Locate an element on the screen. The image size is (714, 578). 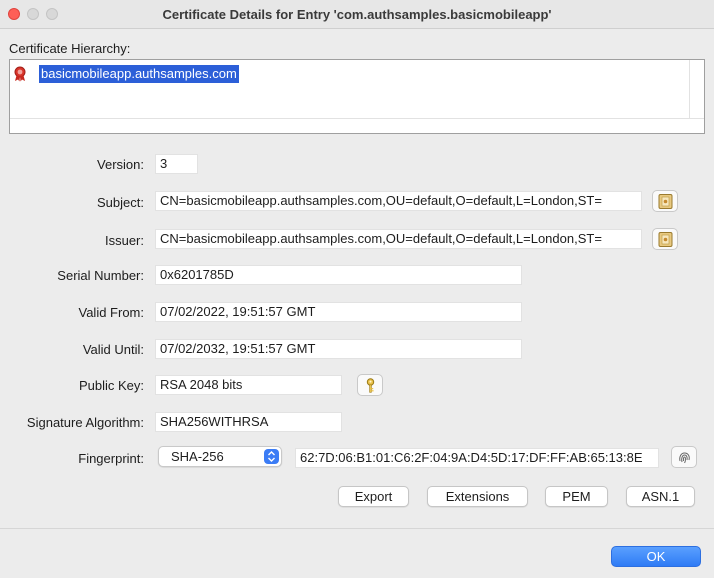
valid-from-label: Valid From: is located at coordinates (111, 312).